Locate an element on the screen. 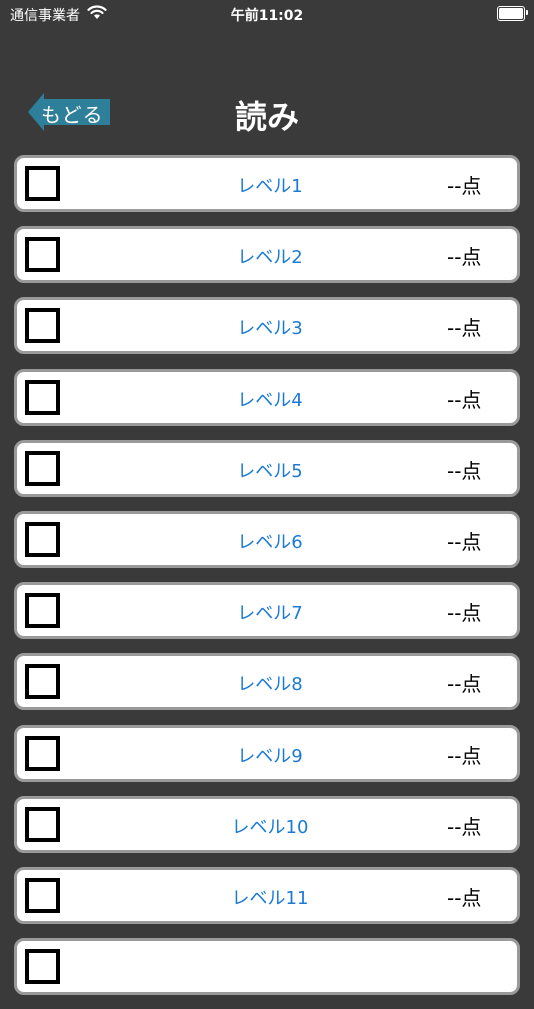 The height and width of the screenshot is (1009, 534). level-row-8: レベル8 --点 is located at coordinates (267, 682).